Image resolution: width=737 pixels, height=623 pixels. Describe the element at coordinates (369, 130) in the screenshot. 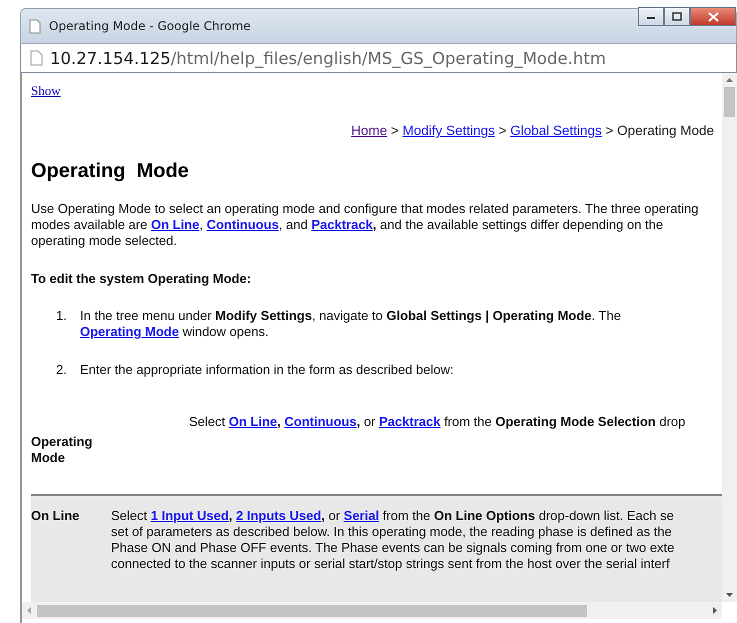

I see `breadcrumb-link: Home` at that location.